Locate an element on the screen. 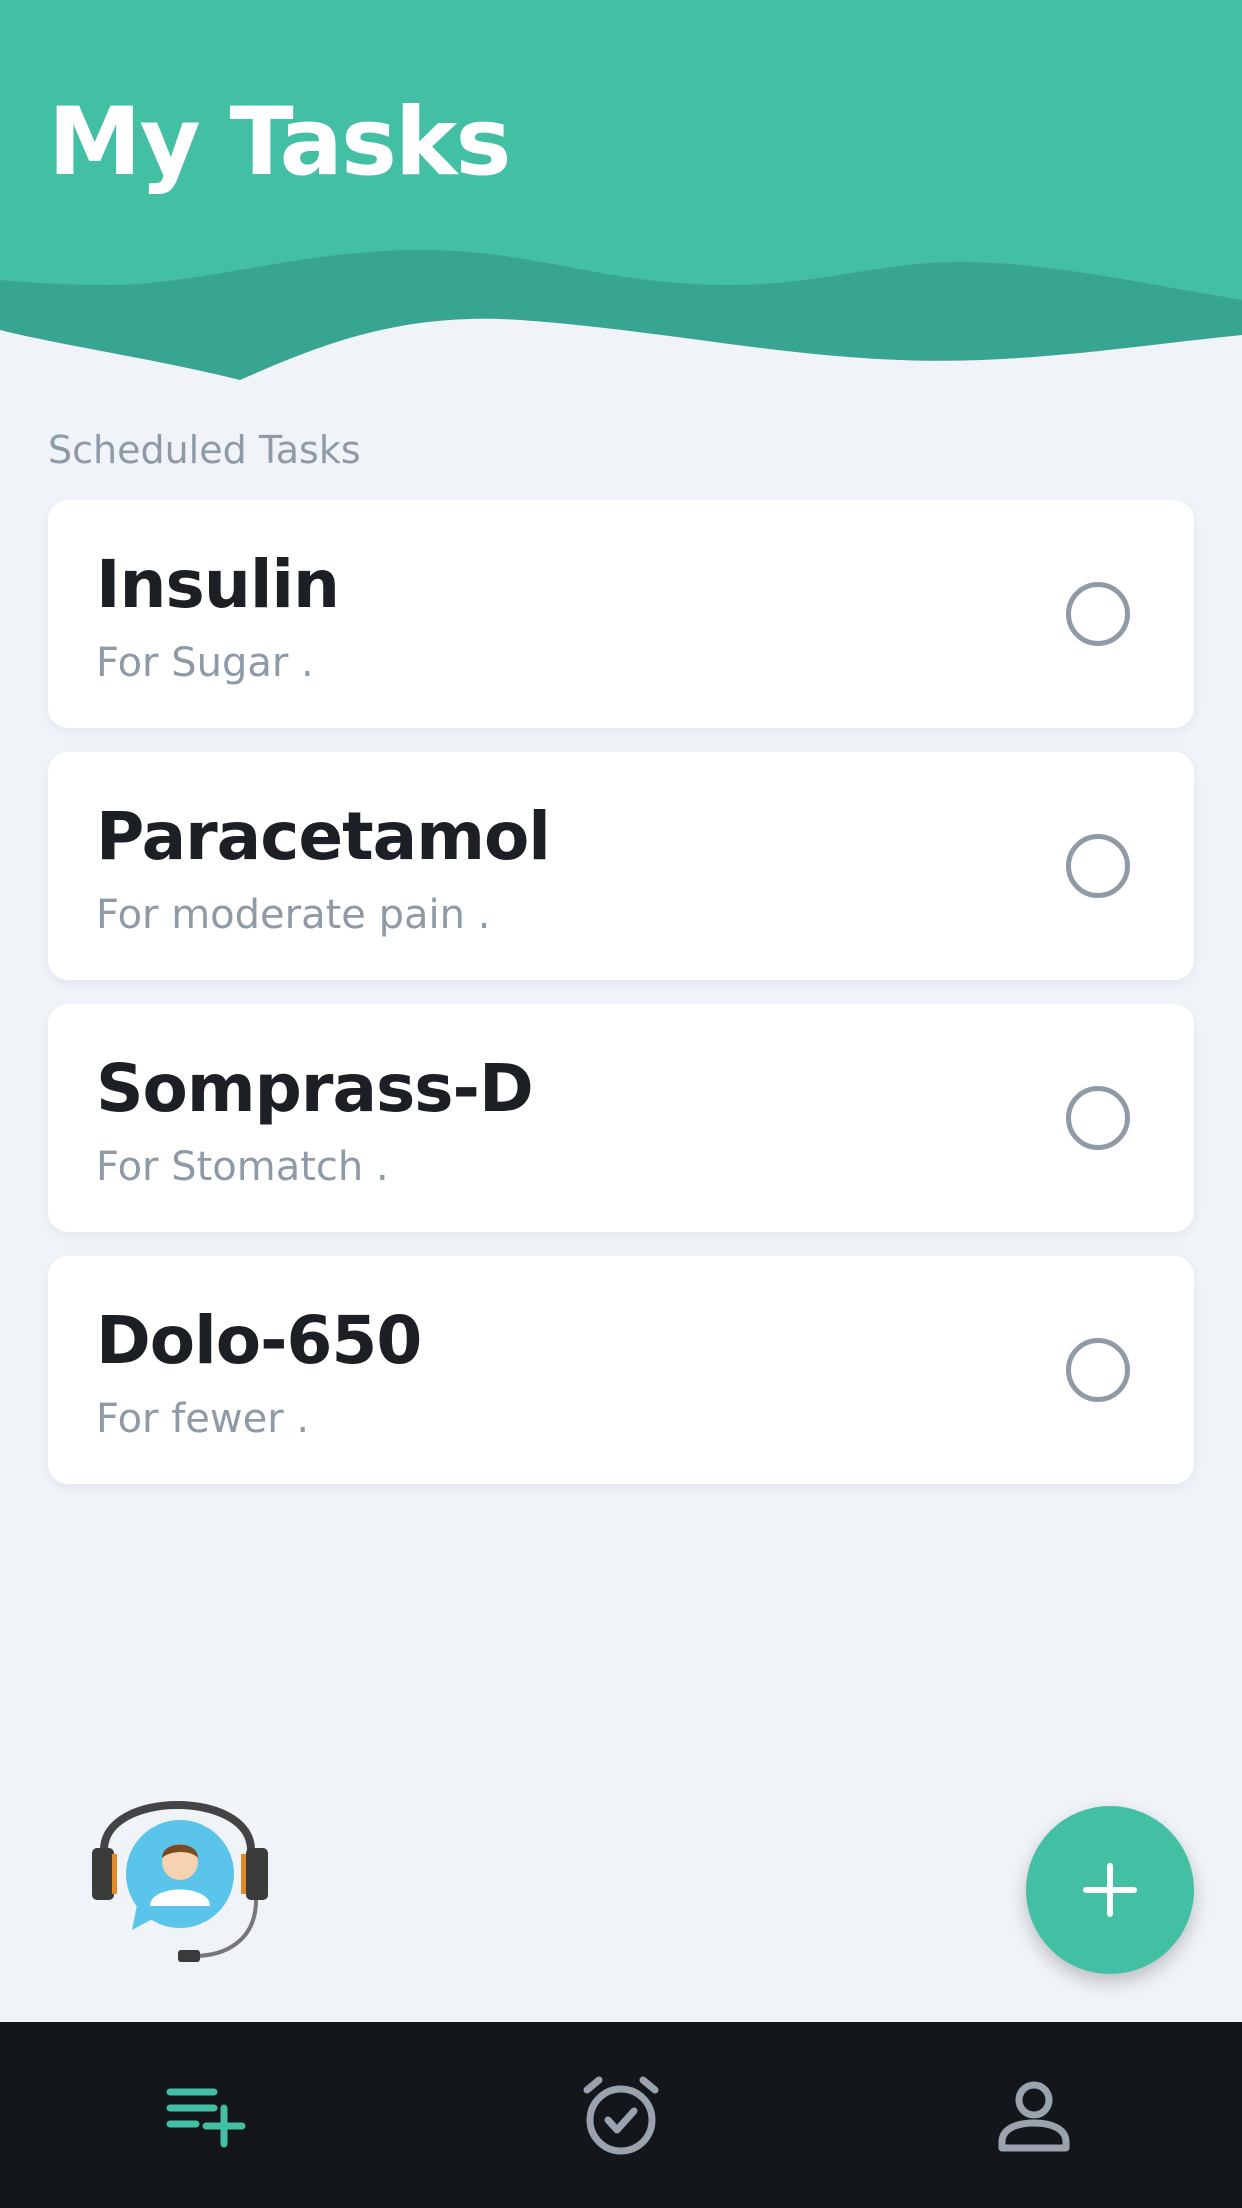  task-title: Paracetamol is located at coordinates (323, 836).